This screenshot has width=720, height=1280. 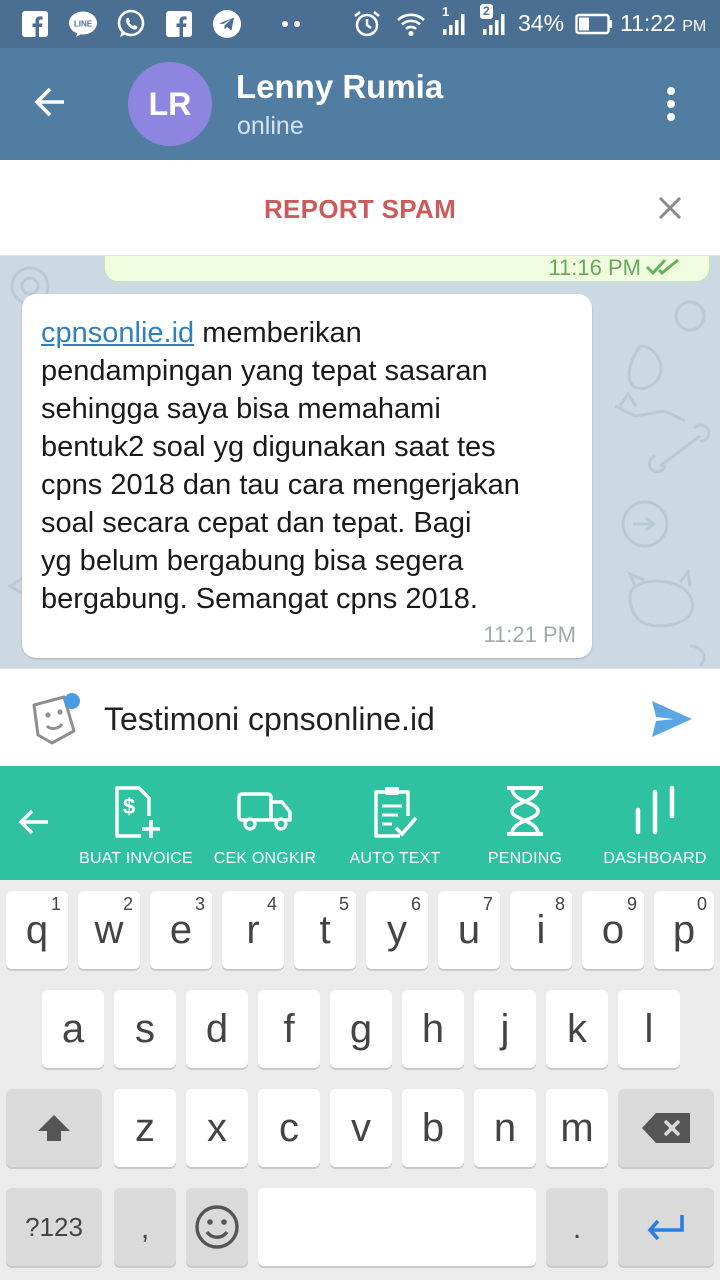 I want to click on toolbar-label: DASHBOARD, so click(x=655, y=858).